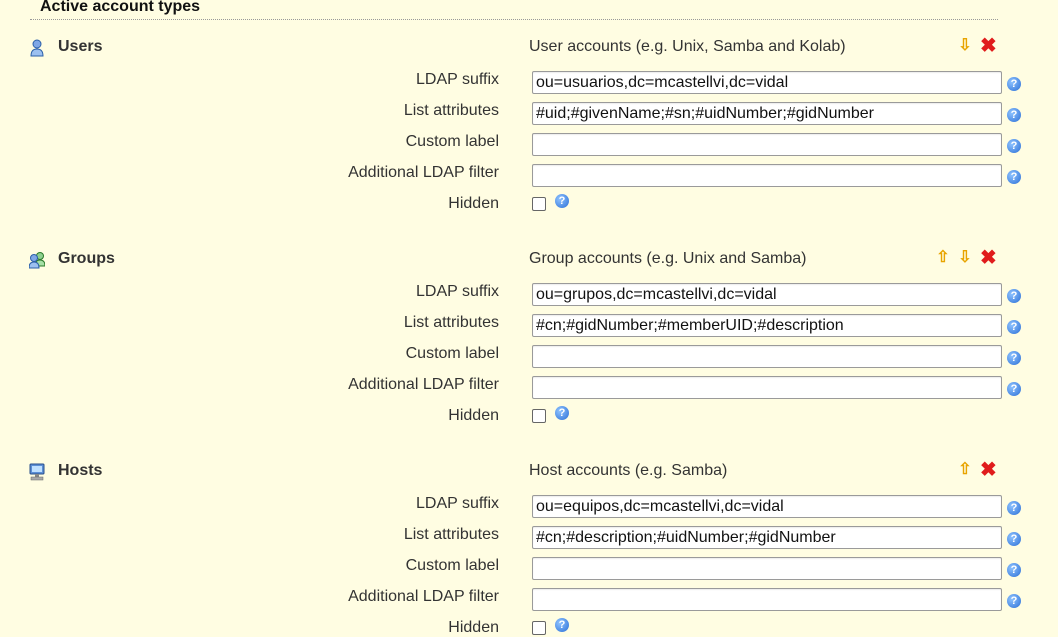 The width and height of the screenshot is (1058, 637). I want to click on user-icon, so click(37, 48).